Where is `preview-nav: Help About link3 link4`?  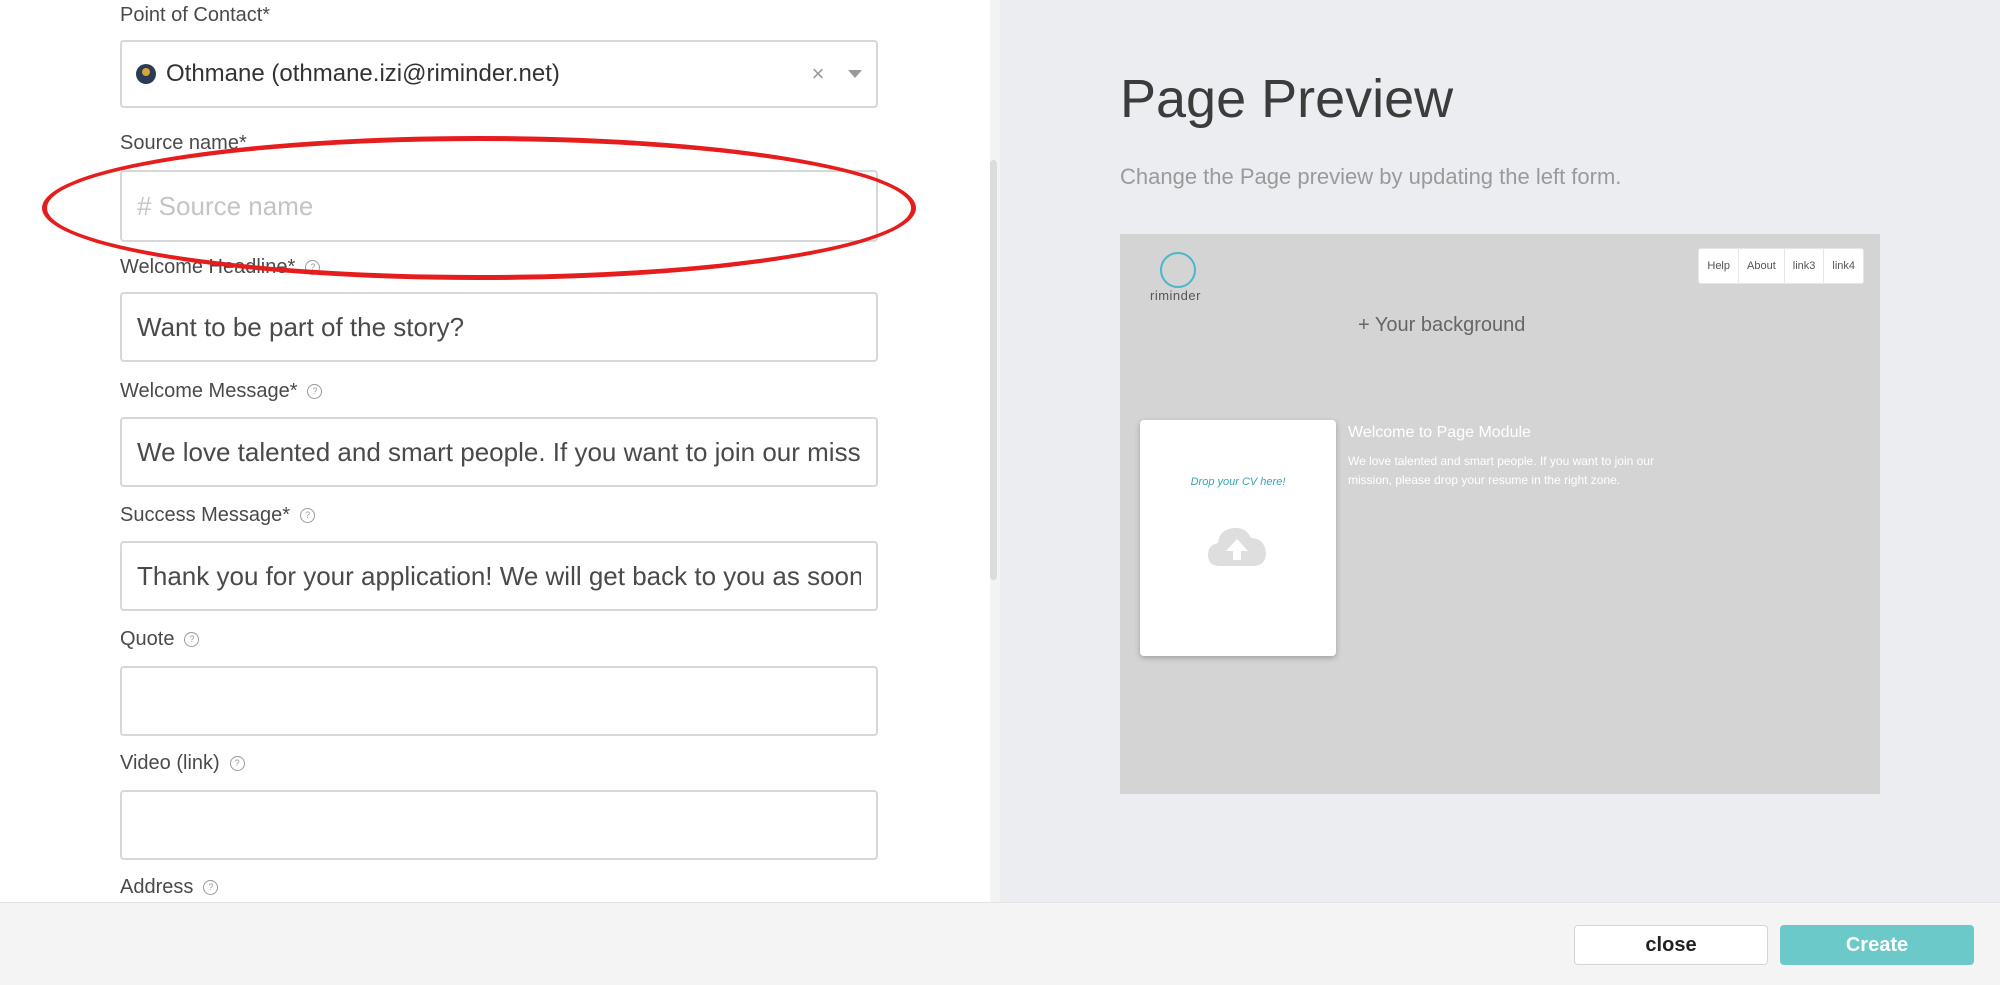 preview-nav: Help About link3 link4 is located at coordinates (1781, 266).